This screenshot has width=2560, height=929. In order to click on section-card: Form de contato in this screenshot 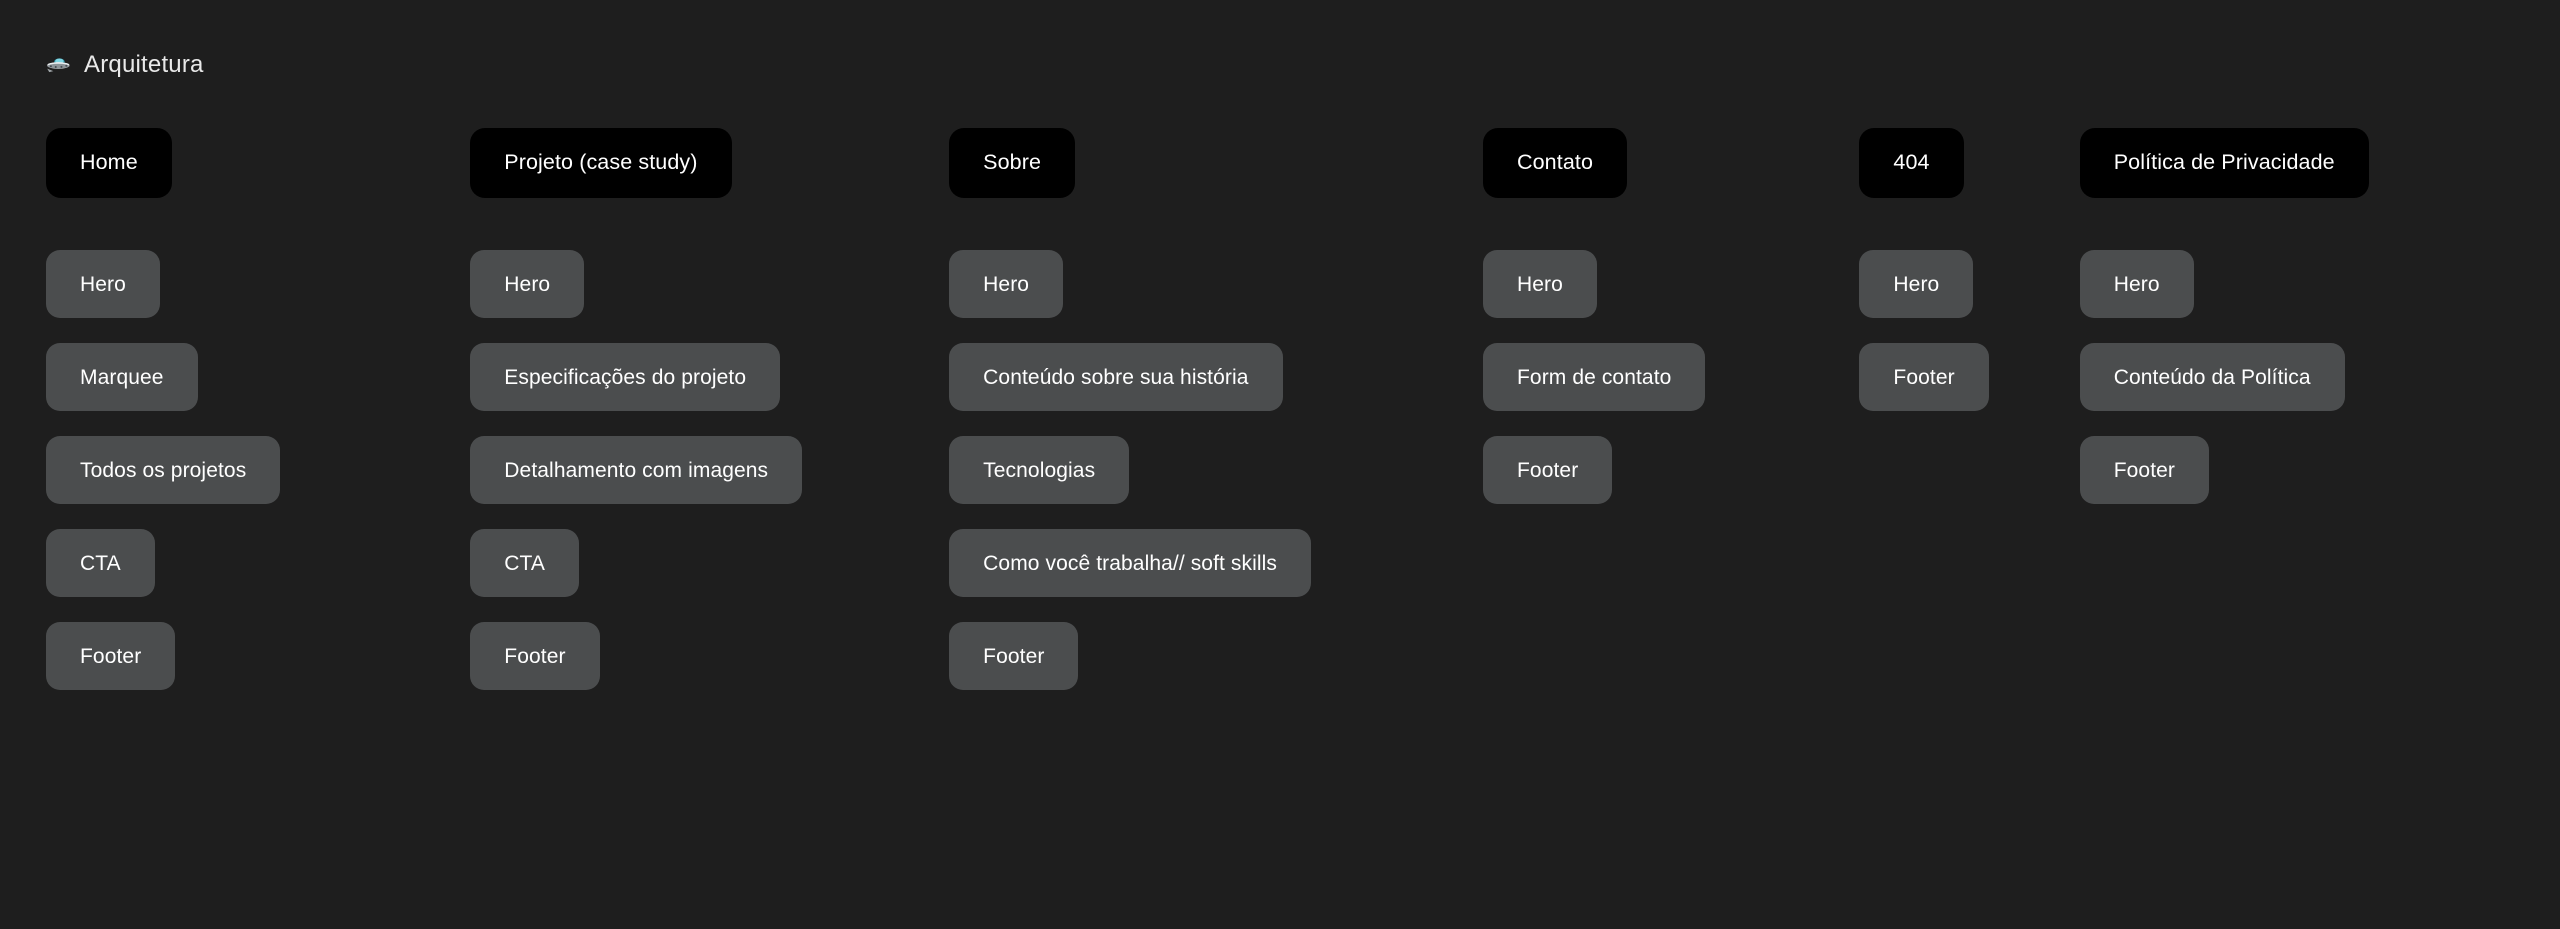, I will do `click(1594, 377)`.